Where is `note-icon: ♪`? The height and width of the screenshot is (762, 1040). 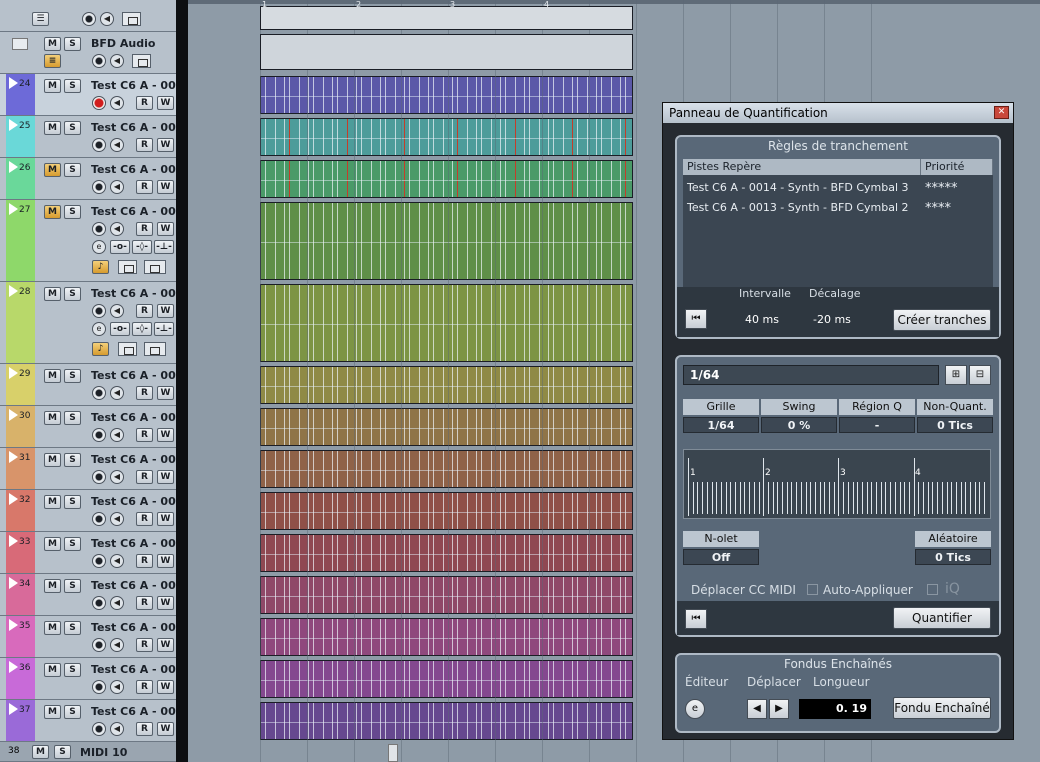
note-icon: ♪ is located at coordinates (100, 267).